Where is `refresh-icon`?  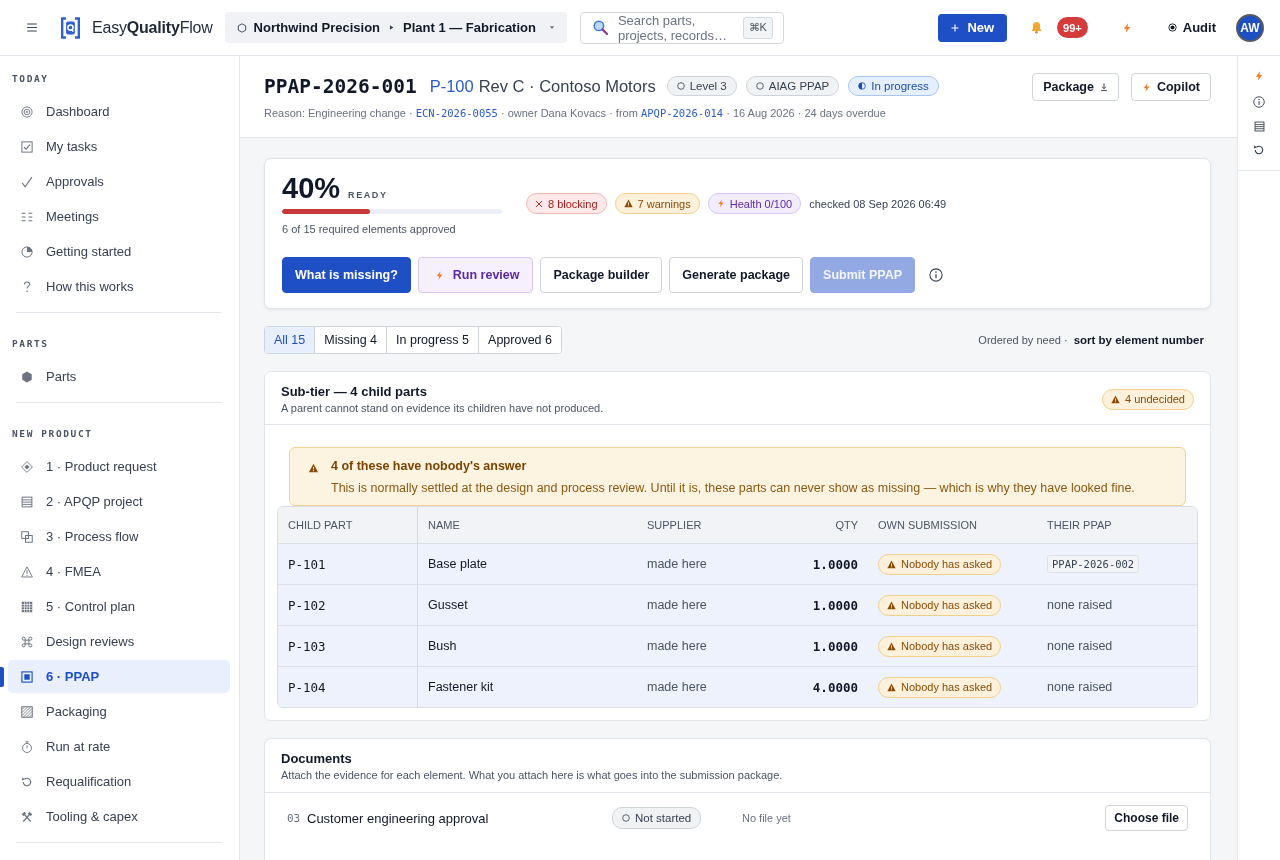
refresh-icon is located at coordinates (1259, 150).